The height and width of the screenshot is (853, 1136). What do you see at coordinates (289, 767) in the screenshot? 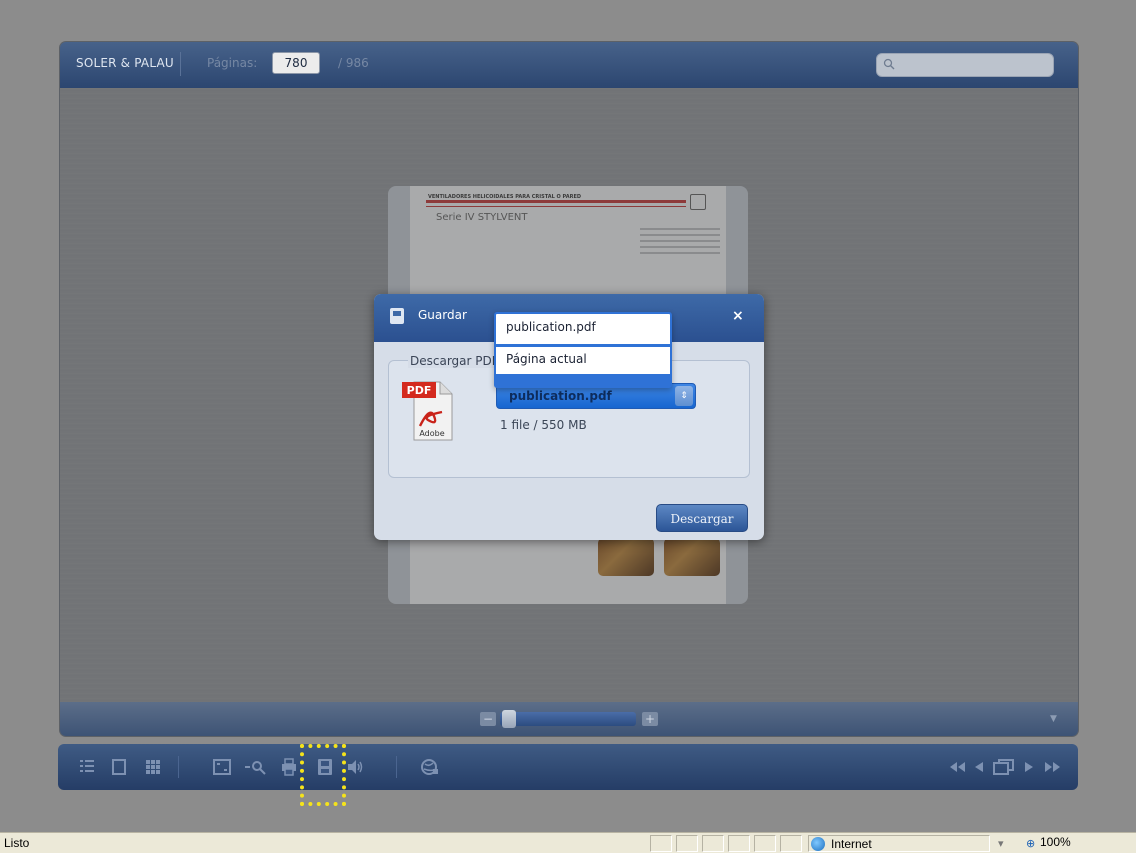
I see `print-icon` at bounding box center [289, 767].